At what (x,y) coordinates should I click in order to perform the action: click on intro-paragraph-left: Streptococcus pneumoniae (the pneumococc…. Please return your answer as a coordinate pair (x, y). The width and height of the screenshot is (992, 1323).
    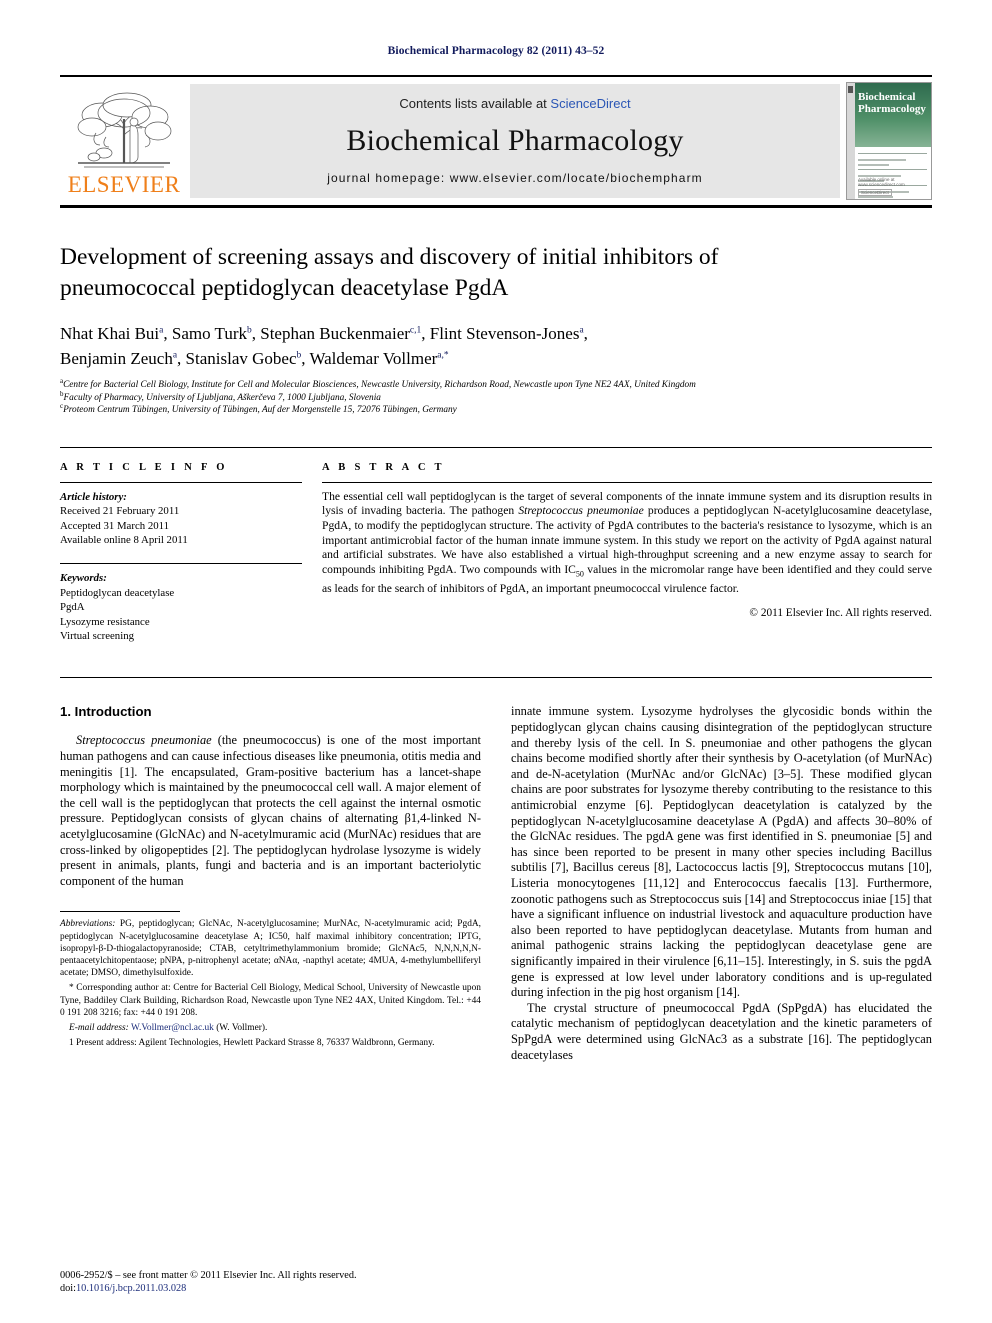
    Looking at the image, I should click on (270, 811).